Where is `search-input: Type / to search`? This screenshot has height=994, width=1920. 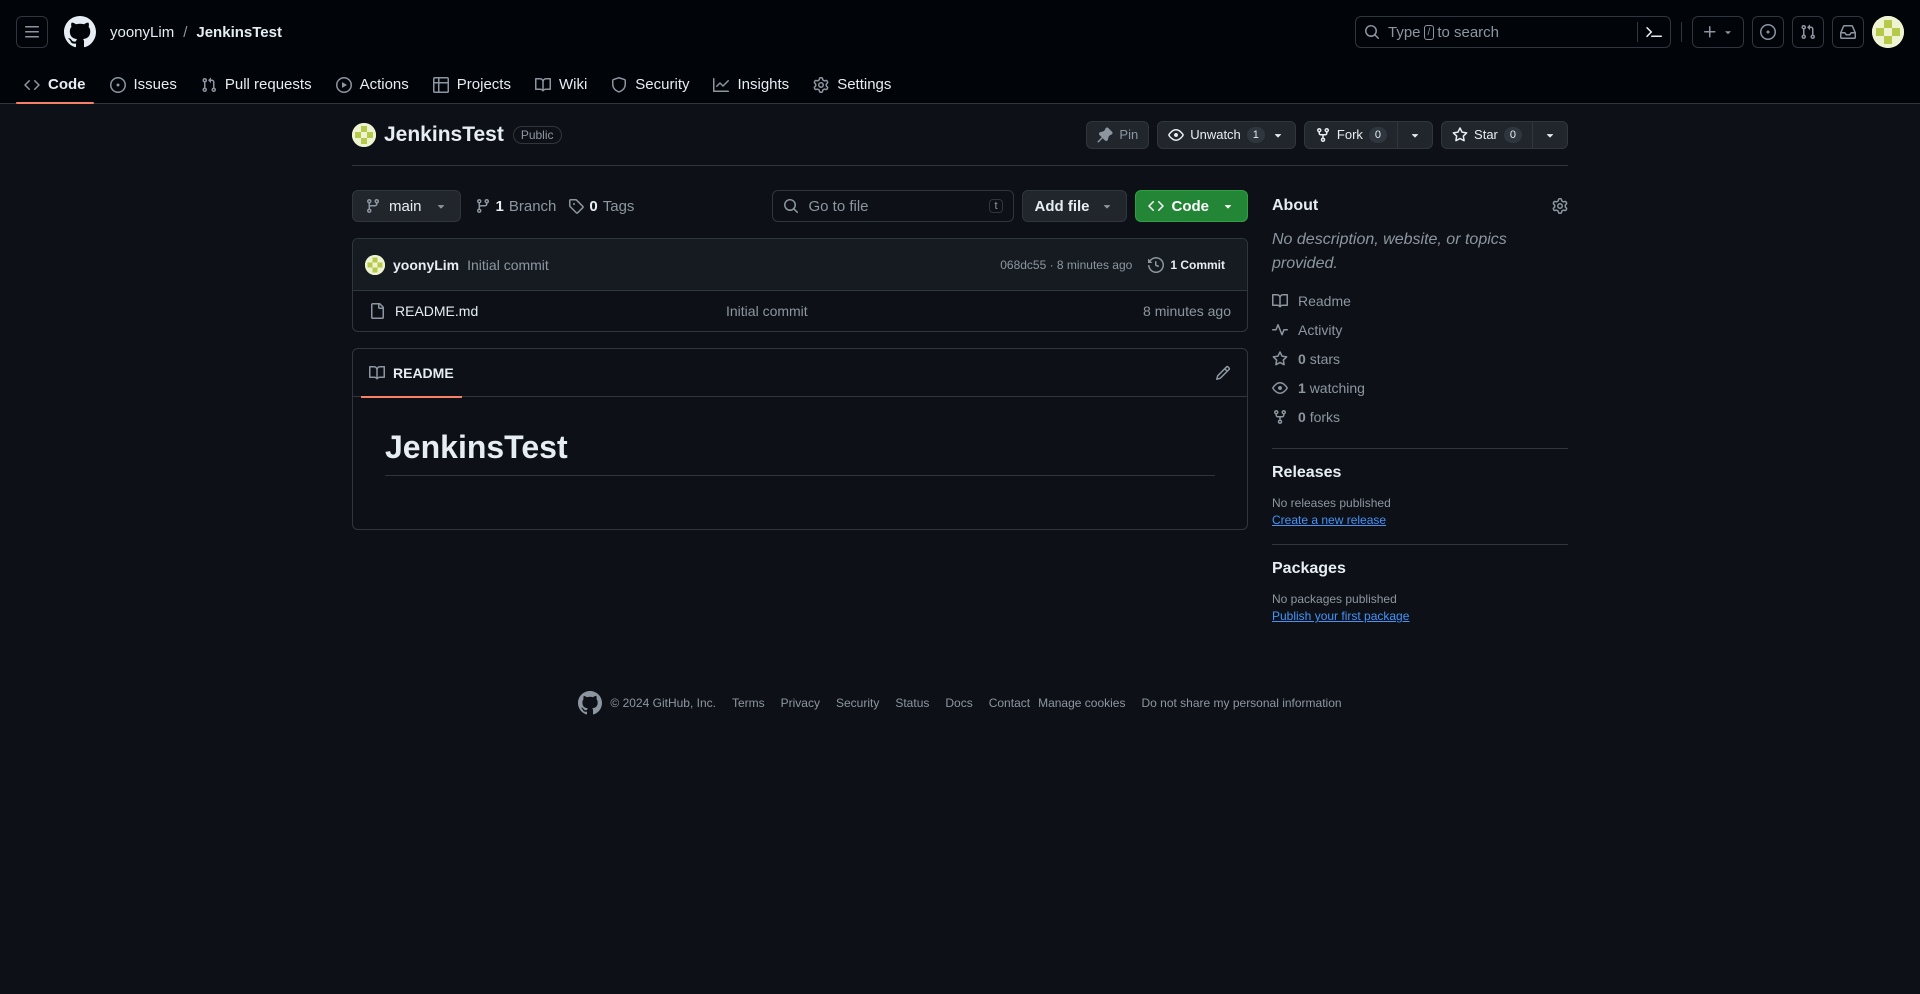
search-input: Type / to search is located at coordinates (1513, 32).